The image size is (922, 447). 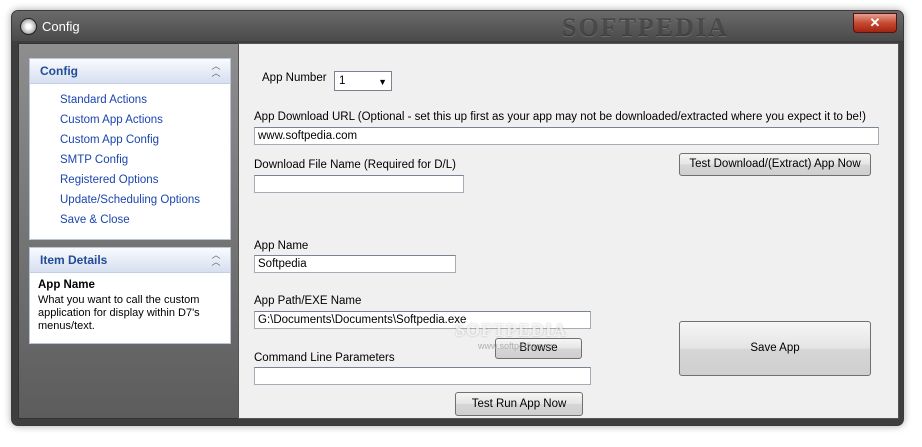 I want to click on link-update-scheduling-options: Update/Scheduling Options, so click(x=130, y=200).